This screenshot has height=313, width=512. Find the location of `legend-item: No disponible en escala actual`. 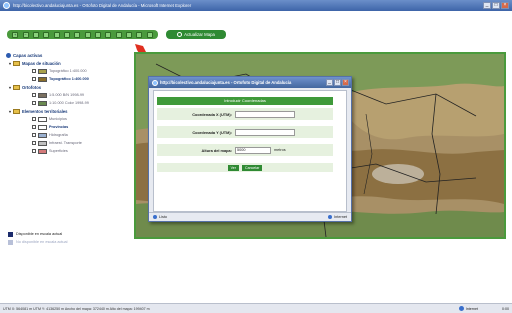

legend-item: No disponible en escala actual is located at coordinates (70, 242).